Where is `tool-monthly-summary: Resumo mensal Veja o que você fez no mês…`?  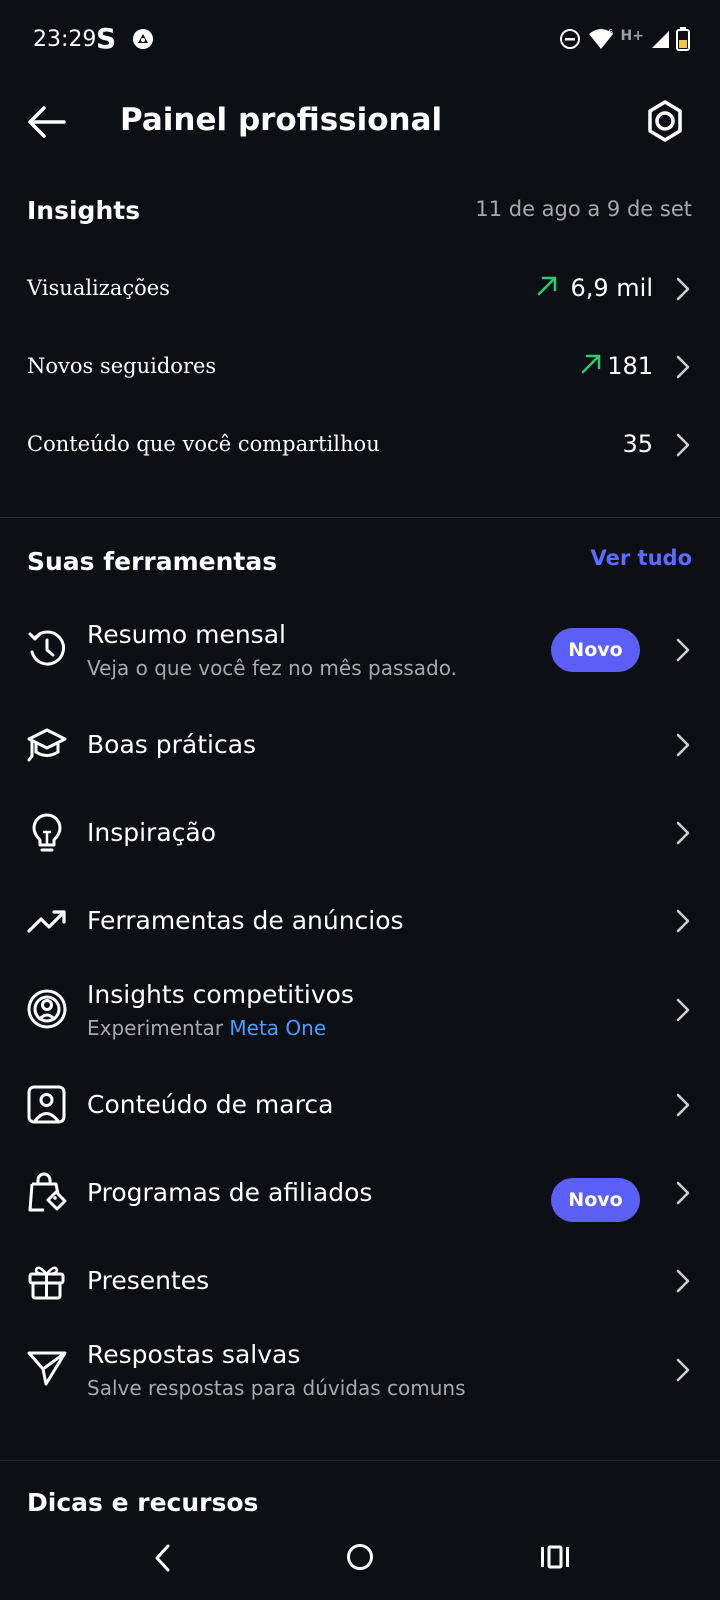 tool-monthly-summary: Resumo mensal Veja o que você fez no mês… is located at coordinates (360, 650).